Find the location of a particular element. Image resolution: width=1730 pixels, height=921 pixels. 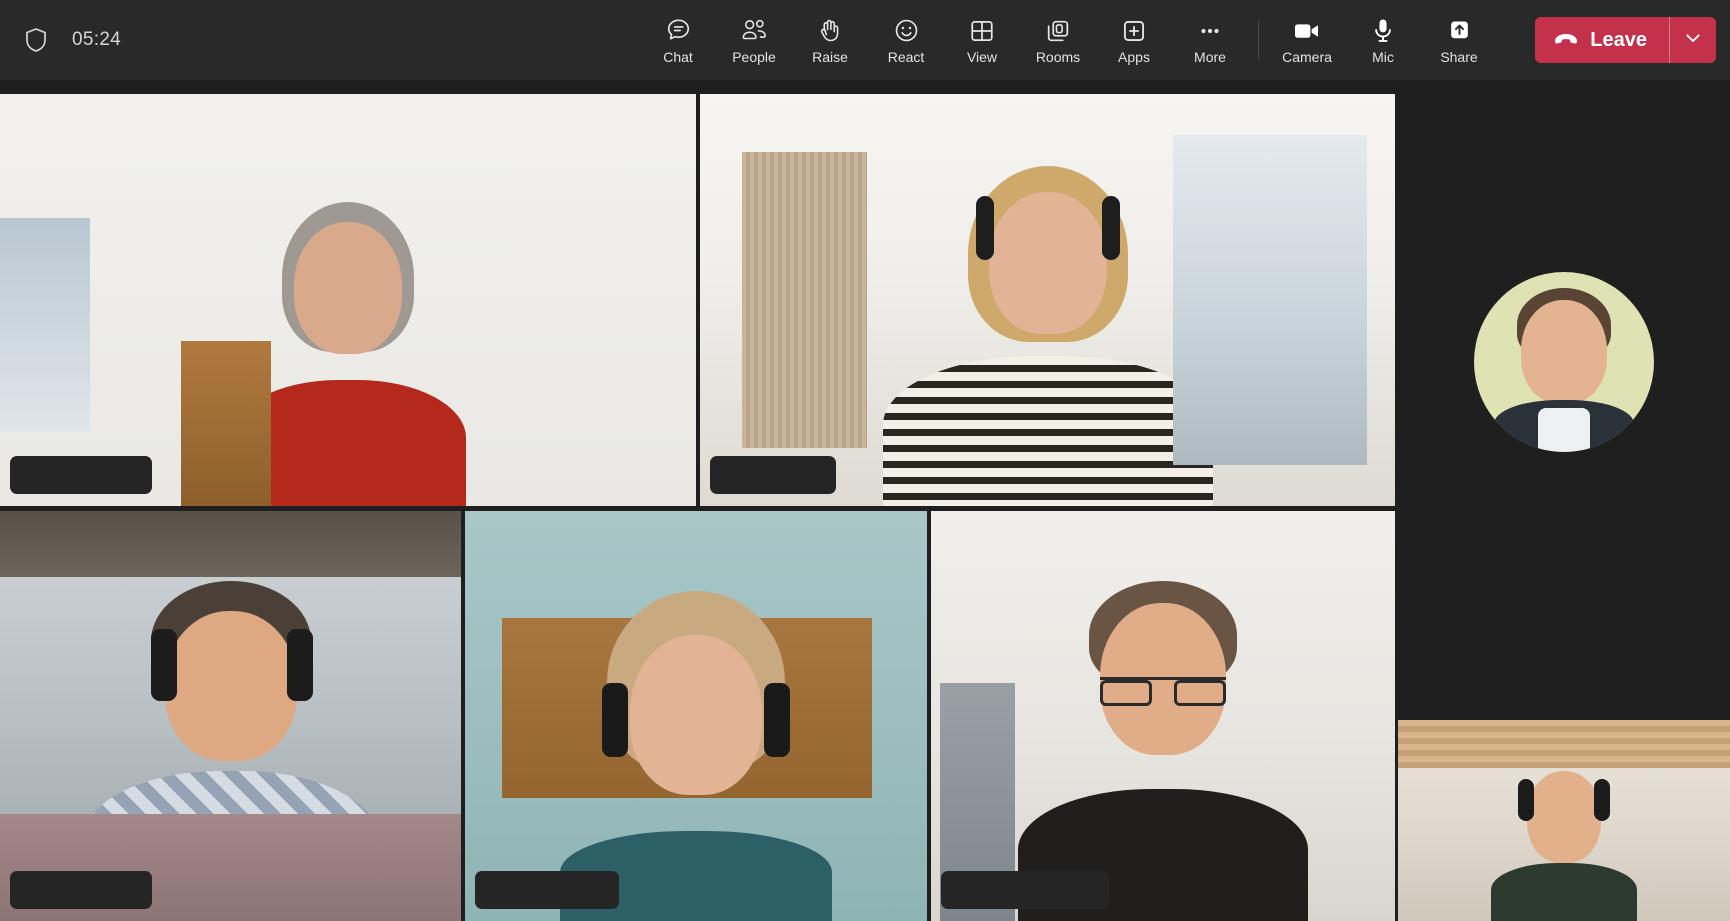

microphone-icon is located at coordinates (1383, 31).